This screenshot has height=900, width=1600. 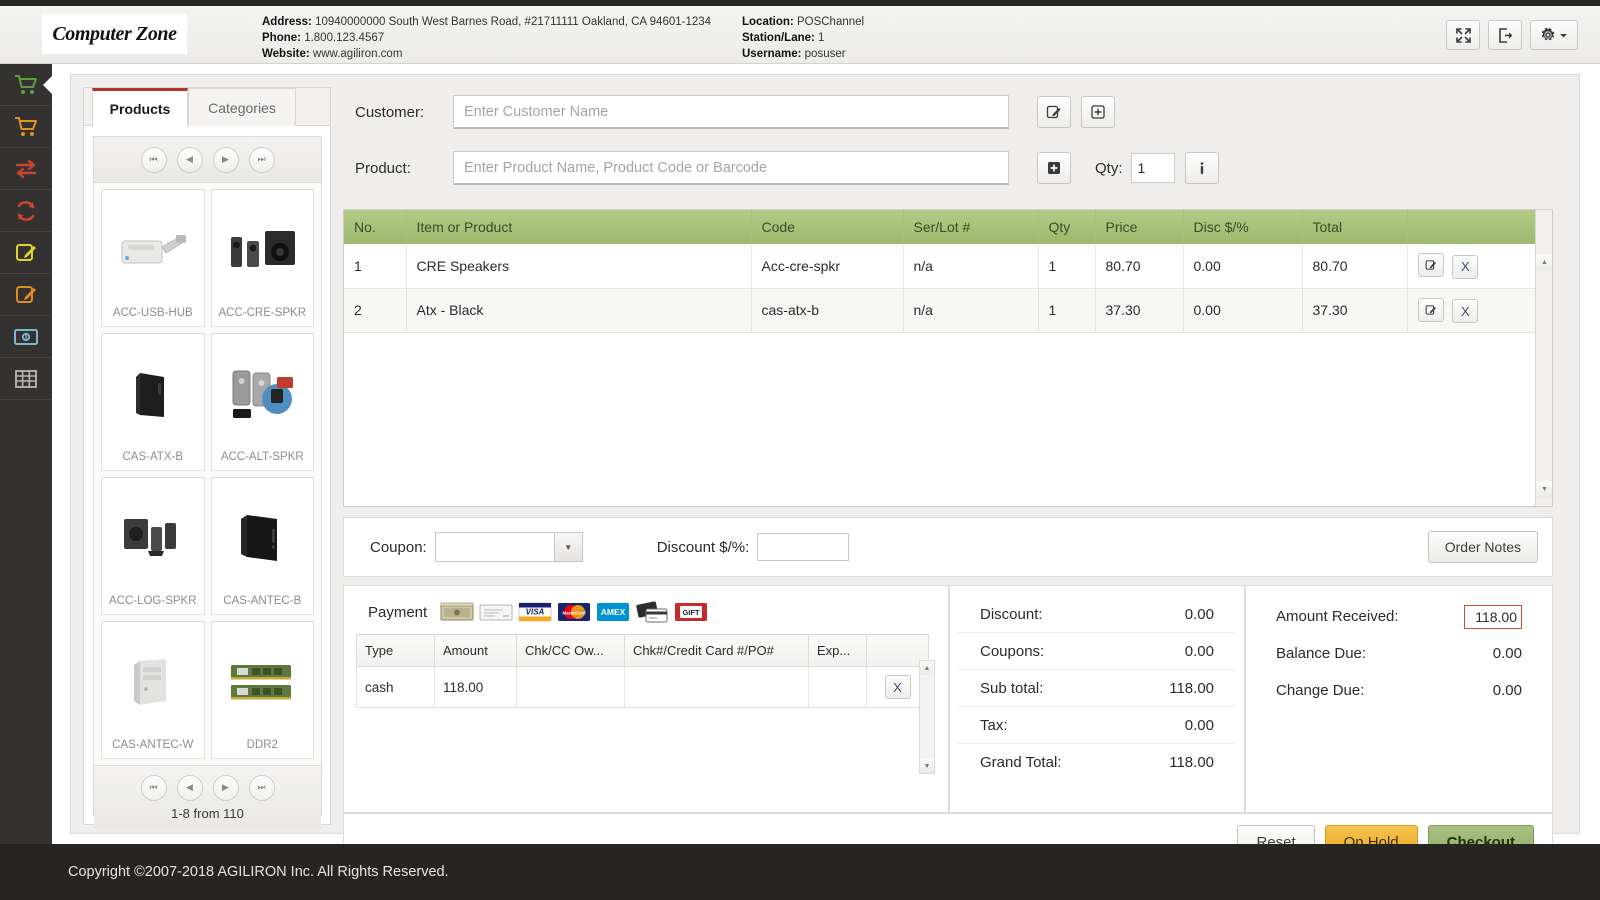 What do you see at coordinates (225, 159) in the screenshot?
I see `pager-next-button-top: ▶` at bounding box center [225, 159].